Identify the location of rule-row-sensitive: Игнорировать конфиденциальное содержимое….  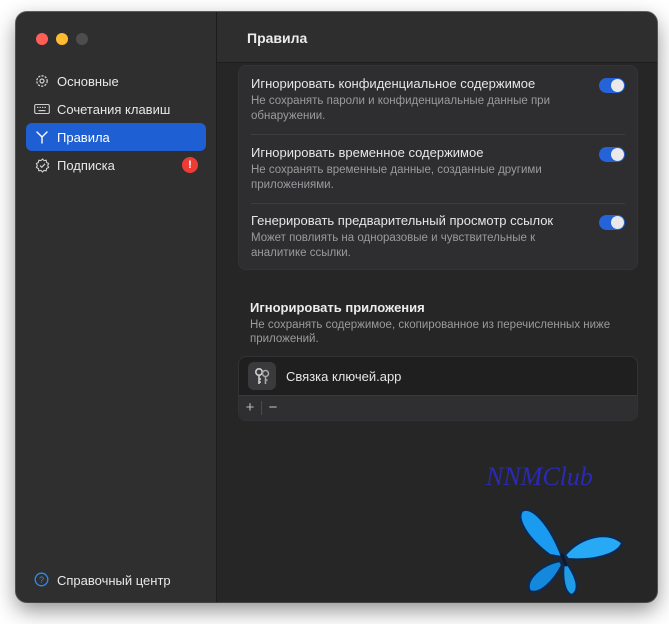
(438, 105).